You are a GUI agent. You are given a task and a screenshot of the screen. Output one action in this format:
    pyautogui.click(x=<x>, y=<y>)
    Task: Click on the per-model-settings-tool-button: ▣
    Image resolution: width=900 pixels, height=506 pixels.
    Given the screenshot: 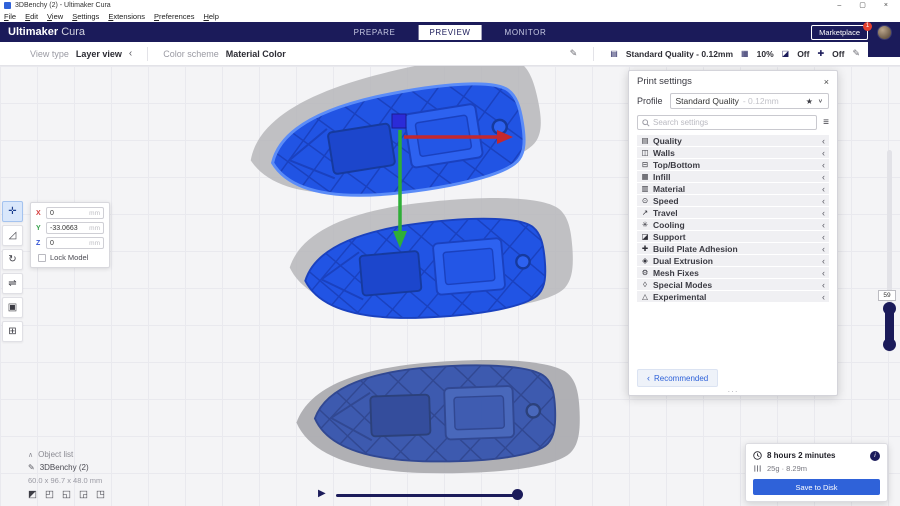 What is the action you would take?
    pyautogui.click(x=12, y=307)
    